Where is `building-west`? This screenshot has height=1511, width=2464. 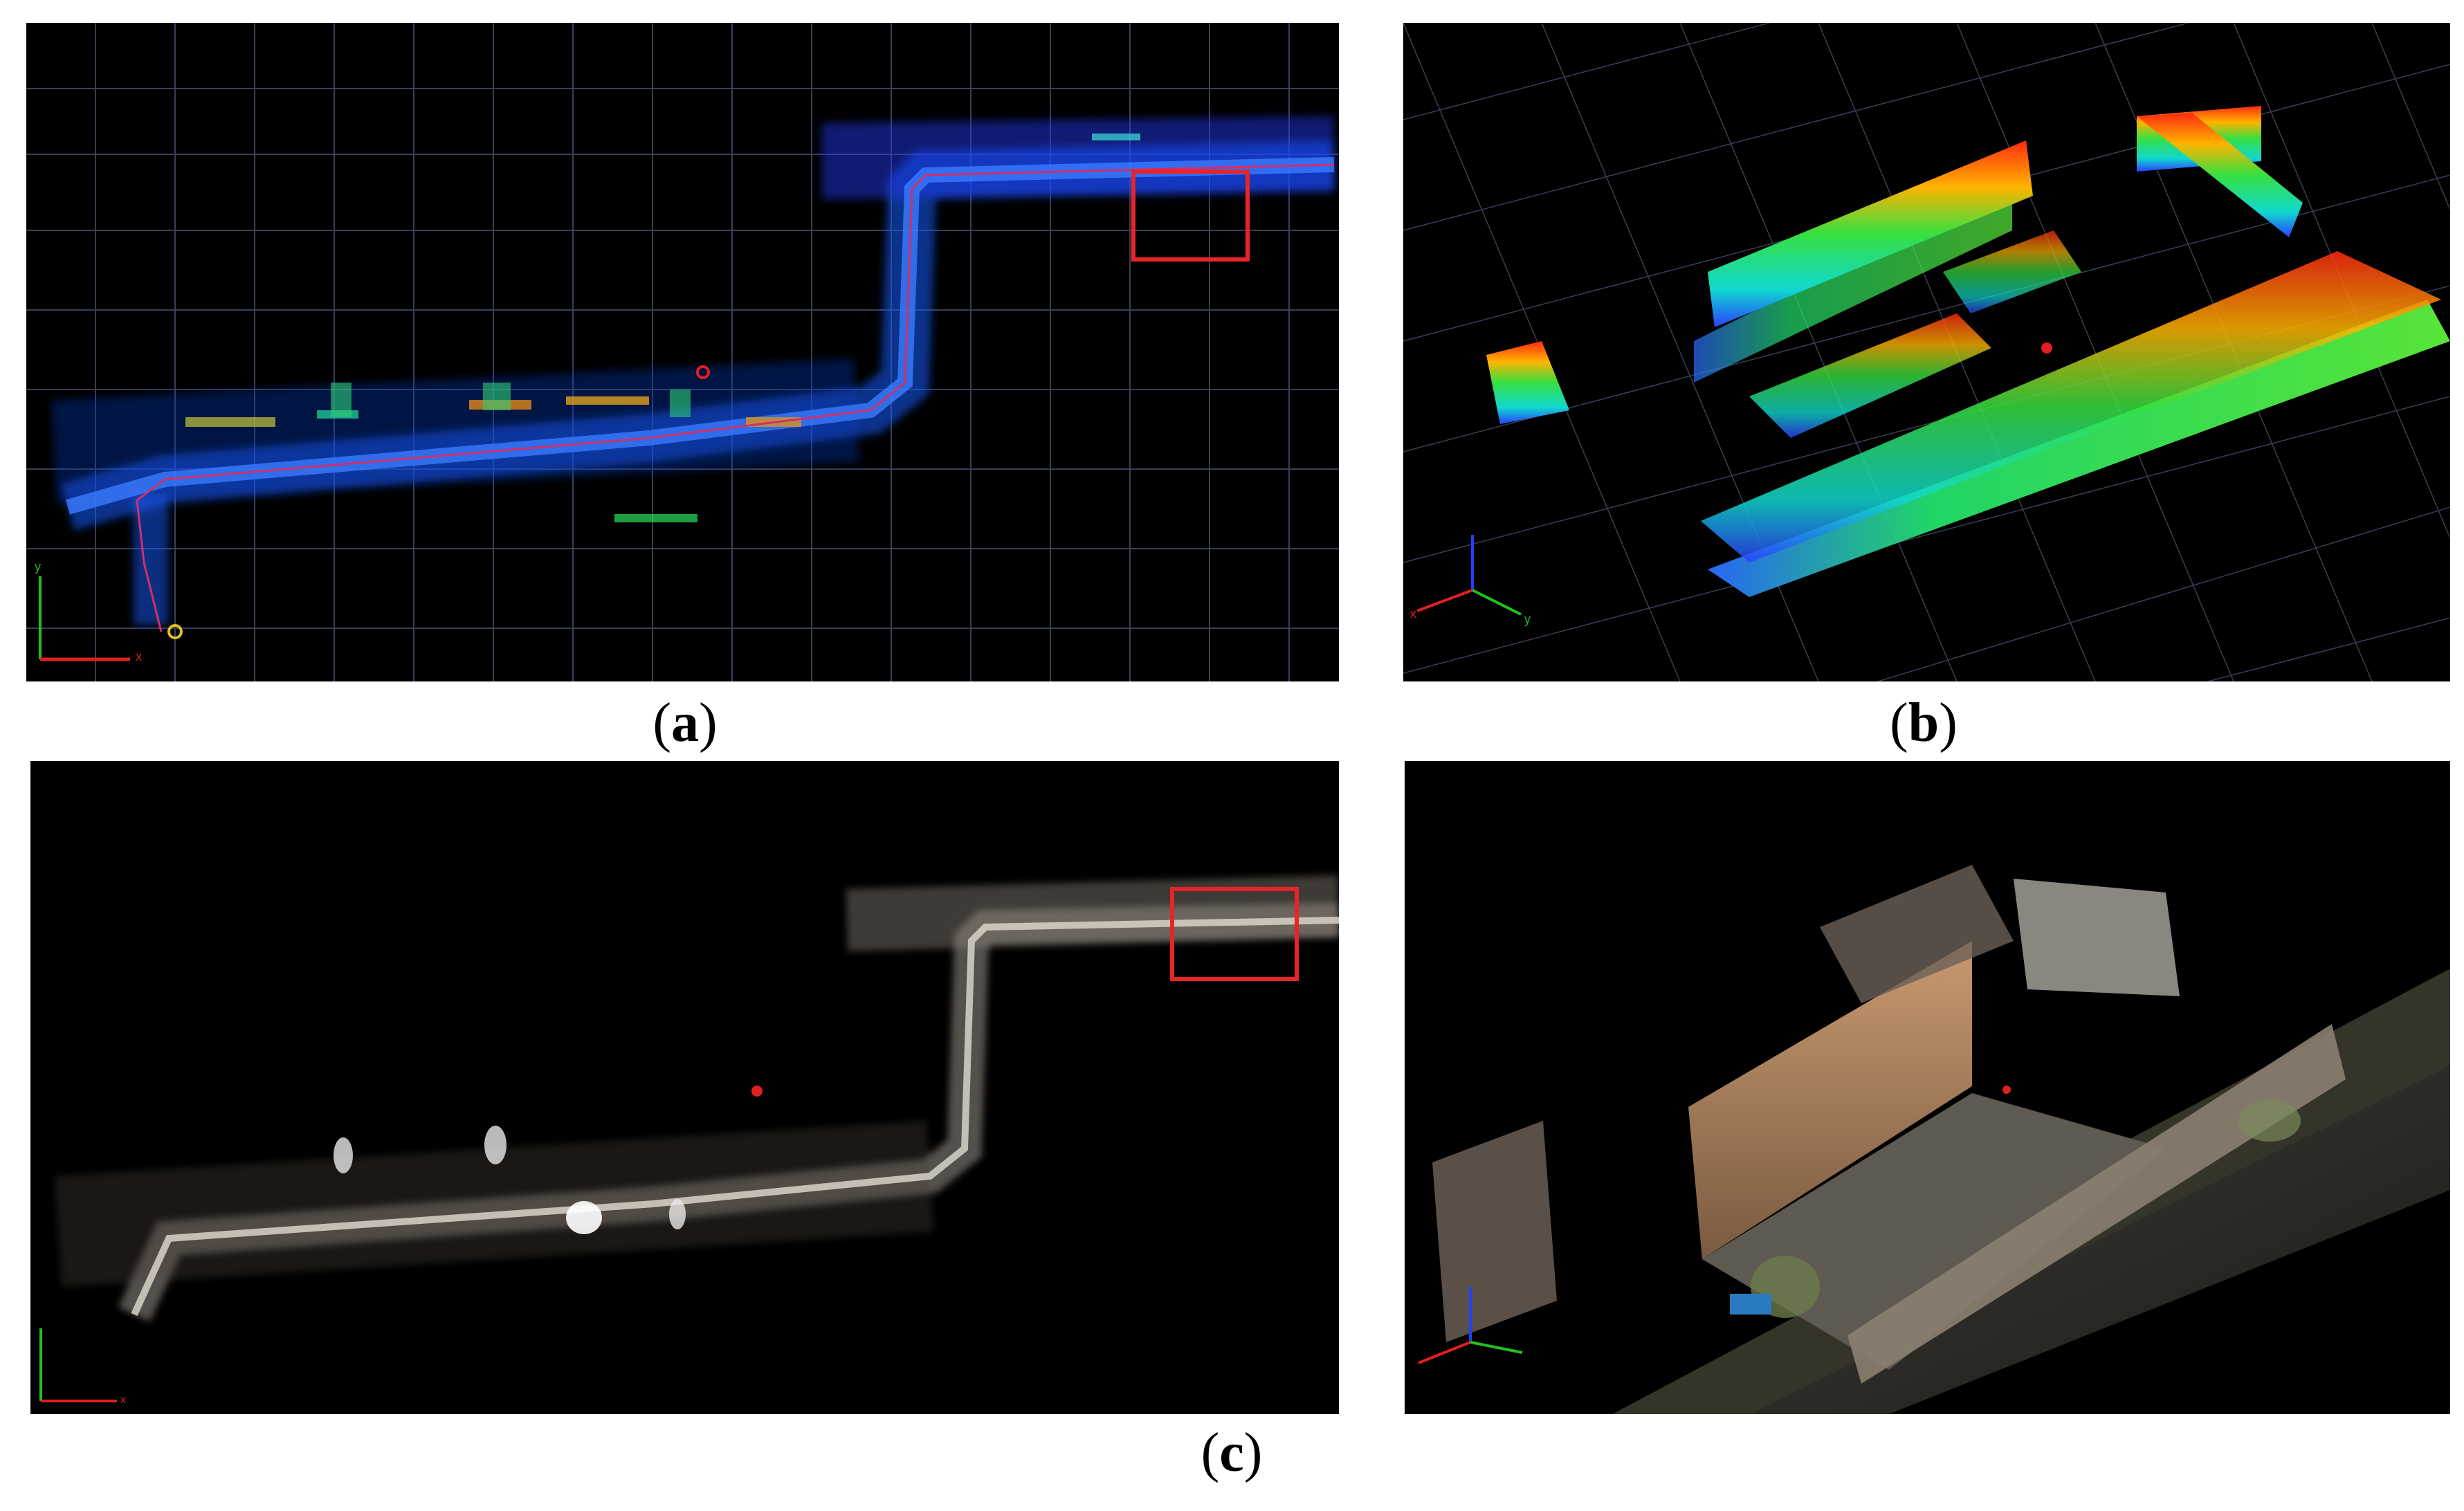
building-west is located at coordinates (1527, 382).